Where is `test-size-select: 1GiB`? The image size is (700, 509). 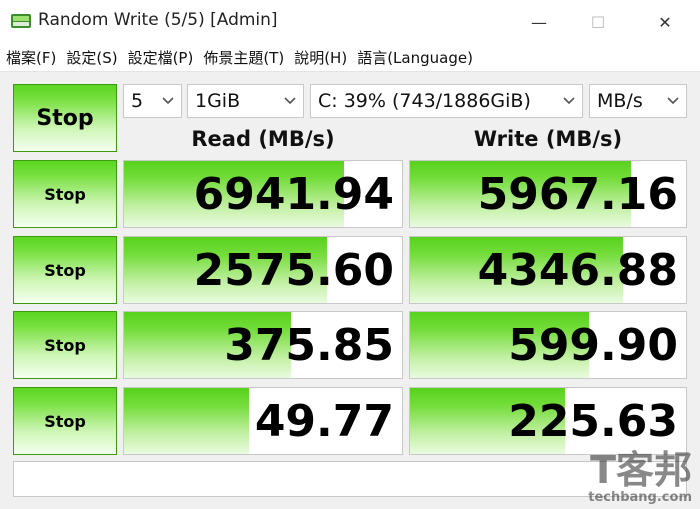 test-size-select: 1GiB is located at coordinates (245, 101).